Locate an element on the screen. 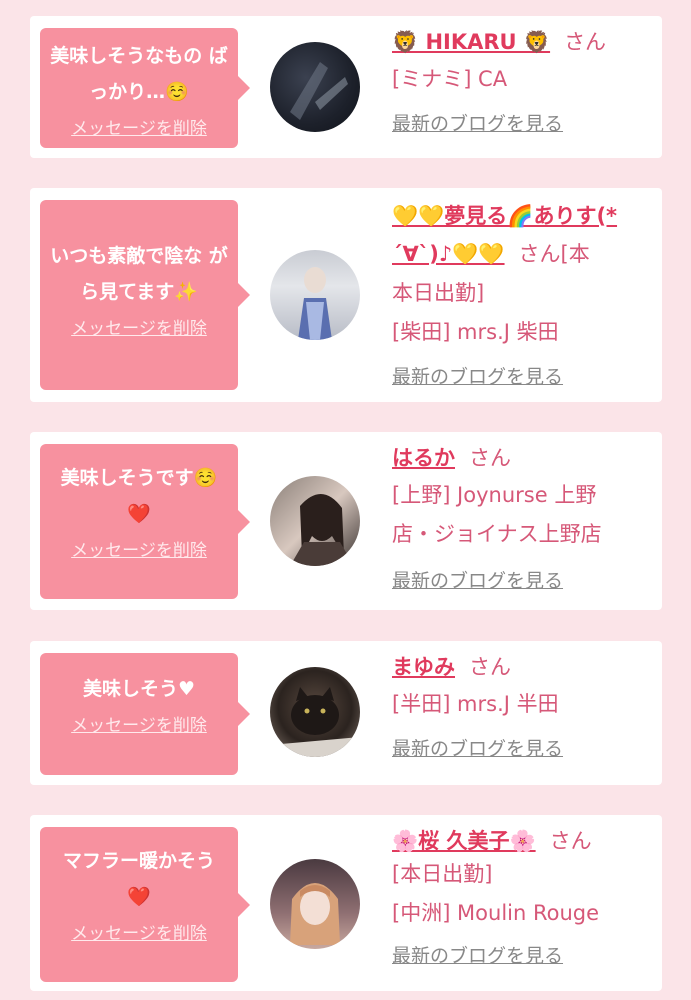 The image size is (691, 1000). sender-info: まゆみ さん [半田] mrs.J 半田 最新のブログを見る is located at coordinates (523, 706).